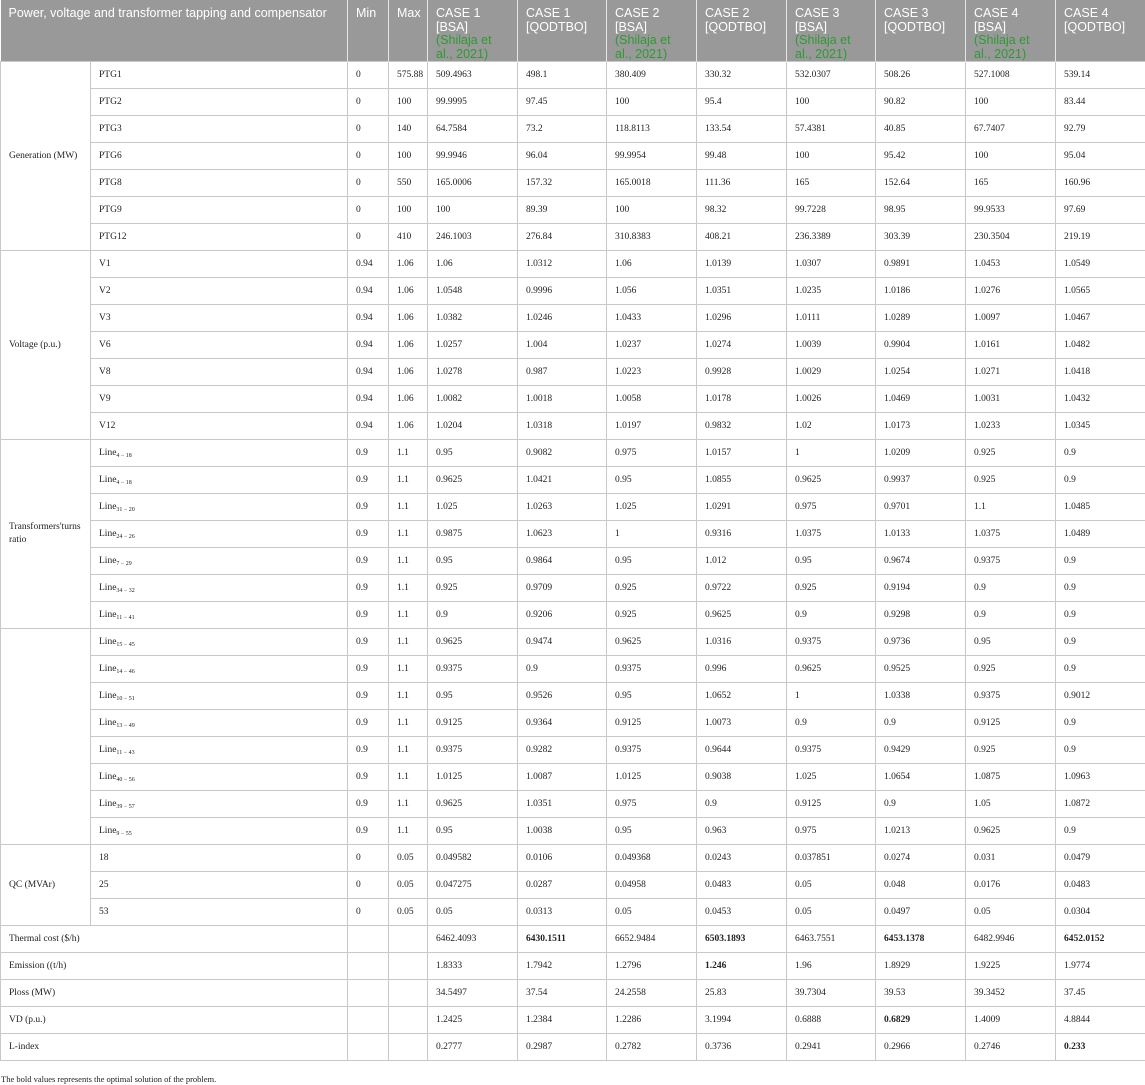  I want to click on value-cell: 100, so click(831, 156).